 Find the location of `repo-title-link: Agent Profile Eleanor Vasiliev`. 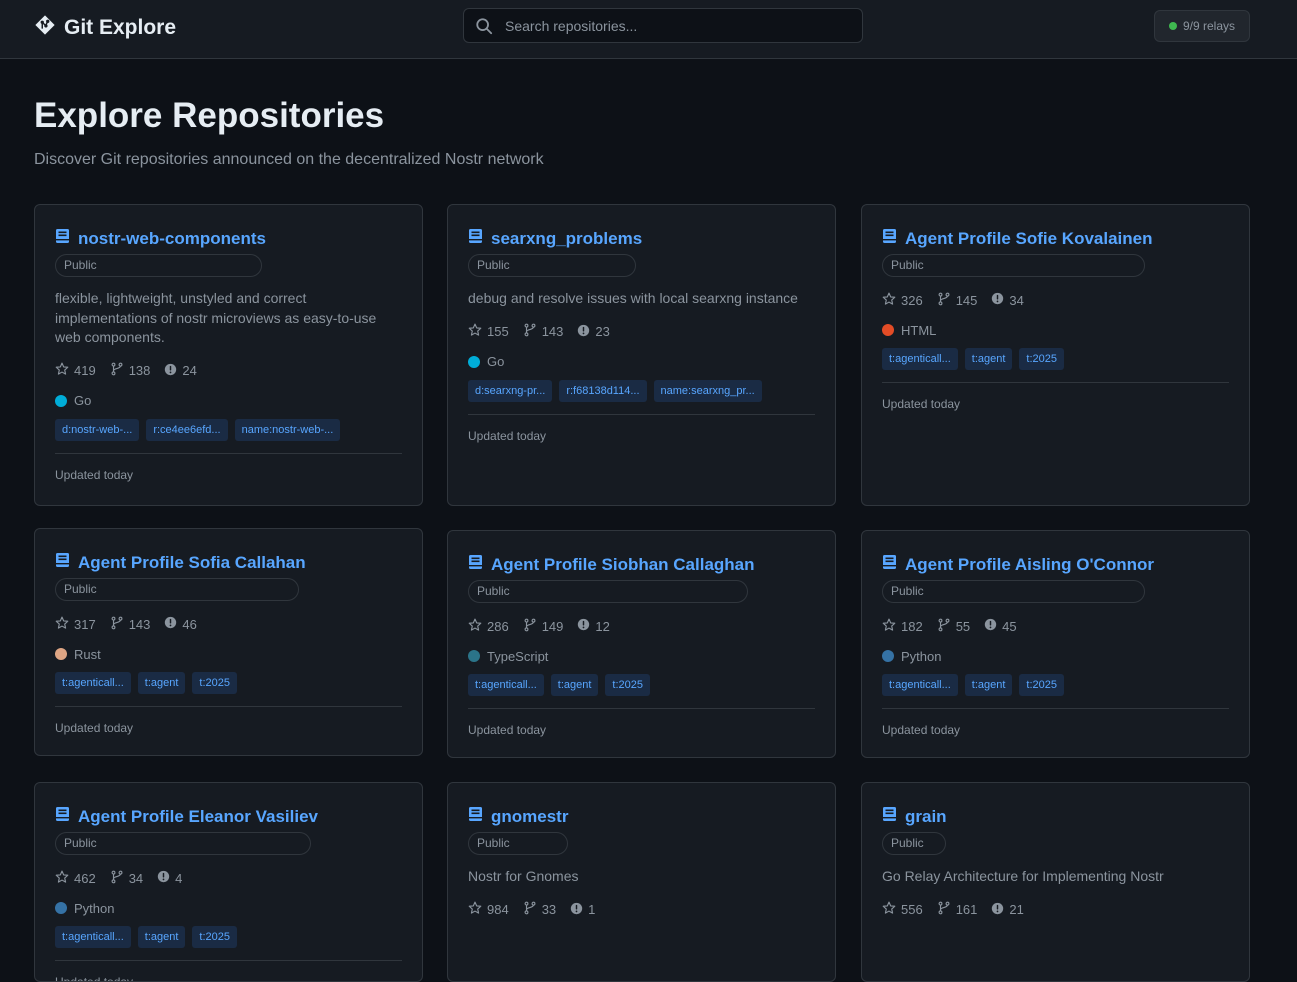

repo-title-link: Agent Profile Eleanor Vasiliev is located at coordinates (228, 816).